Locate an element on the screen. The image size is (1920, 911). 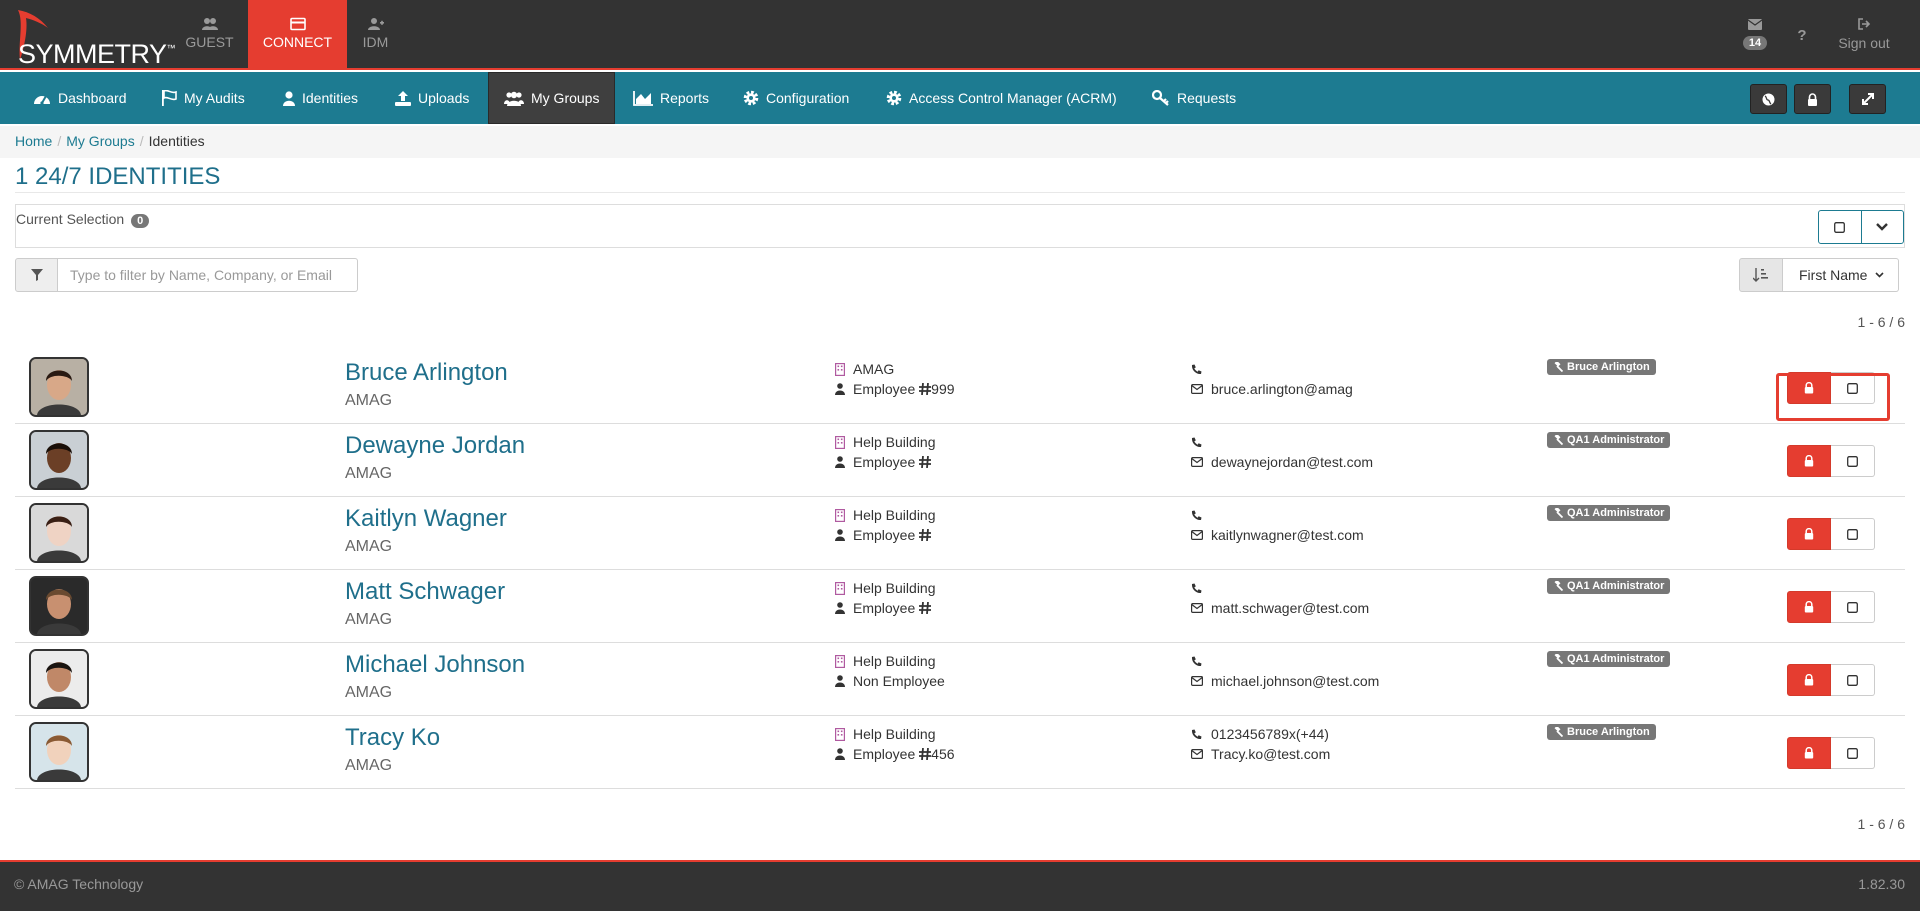
app-tab-guest: GUEST is located at coordinates (209, 35).